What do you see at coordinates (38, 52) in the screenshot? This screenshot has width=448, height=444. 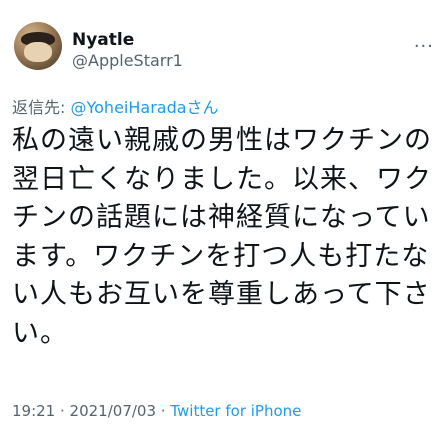 I see `avatar-face` at bounding box center [38, 52].